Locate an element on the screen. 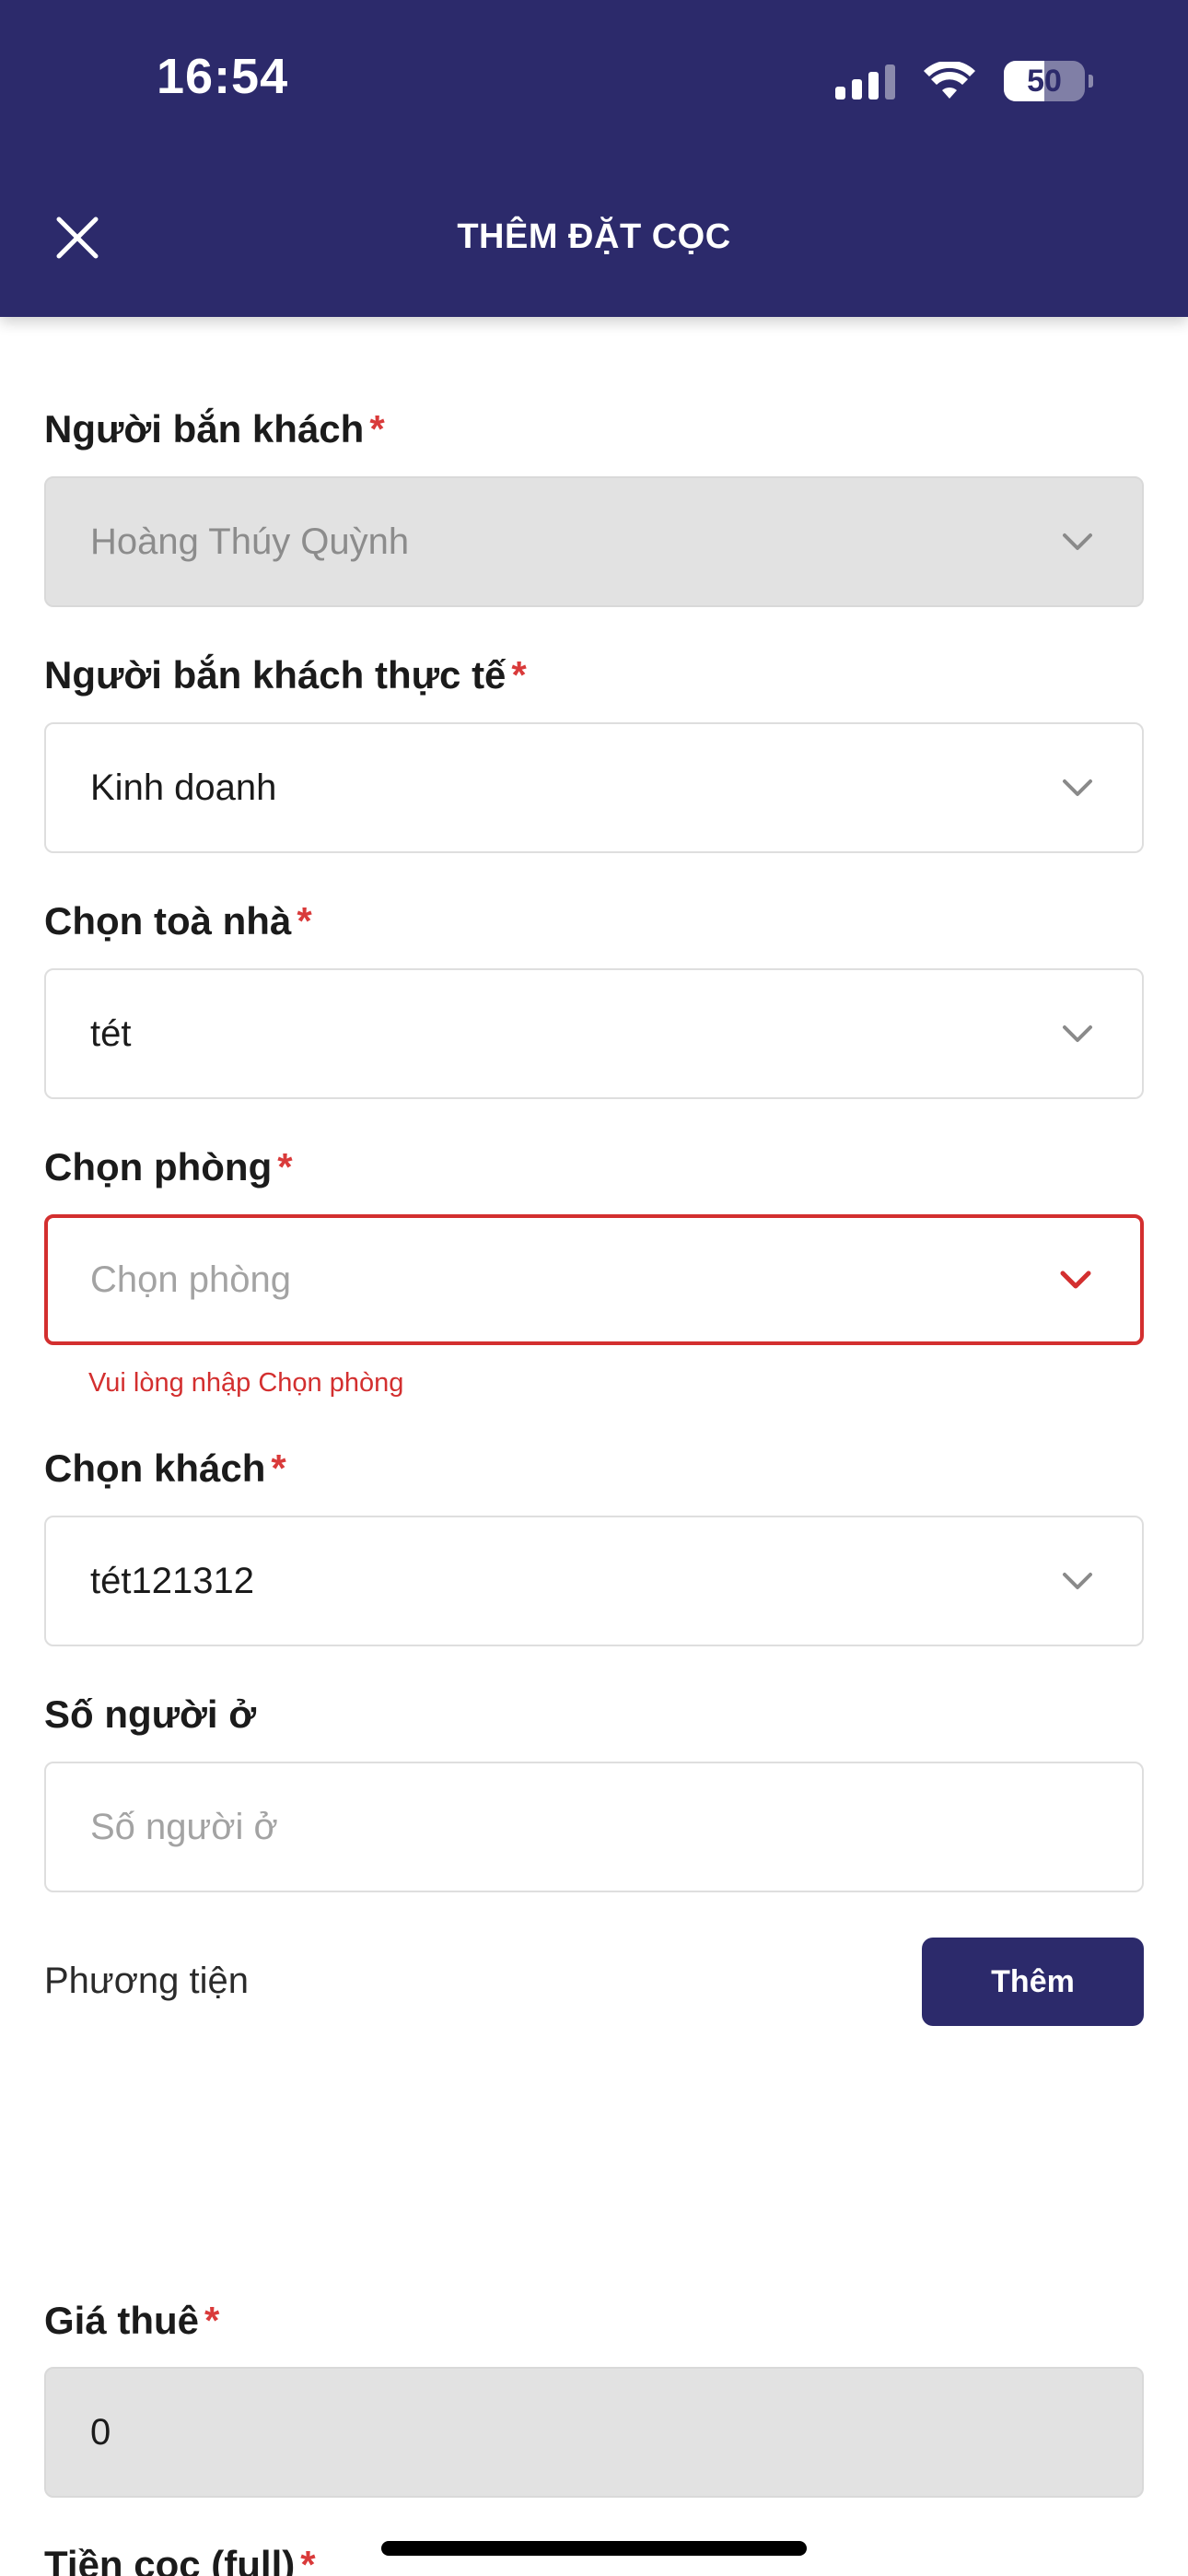 The width and height of the screenshot is (1188, 2576). field-label-rent: Giá thuê * is located at coordinates (132, 2320).